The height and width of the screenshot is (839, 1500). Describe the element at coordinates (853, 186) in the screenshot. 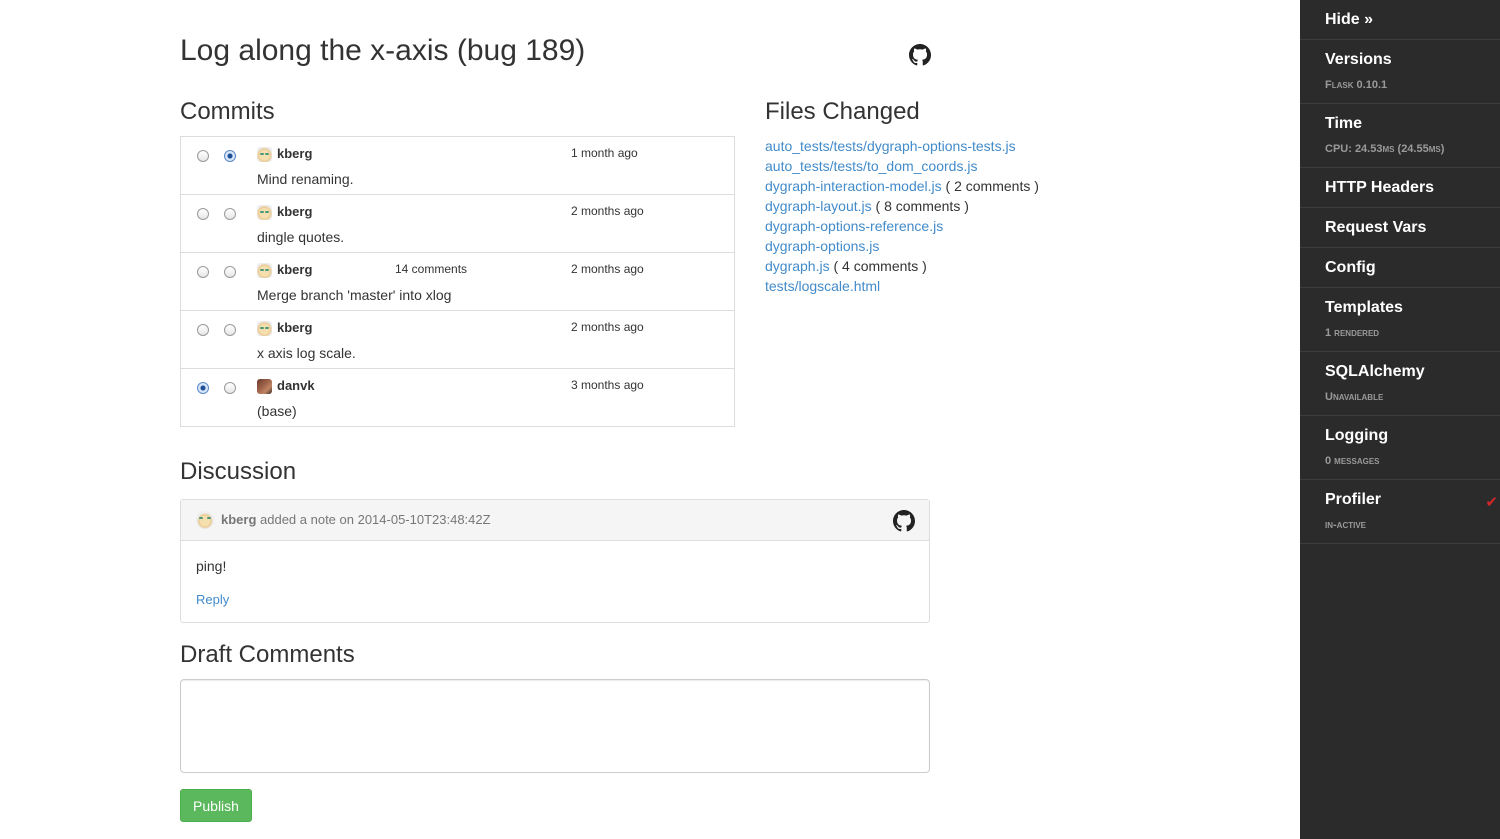

I see `file-link: dygraph-interaction-model.js` at that location.